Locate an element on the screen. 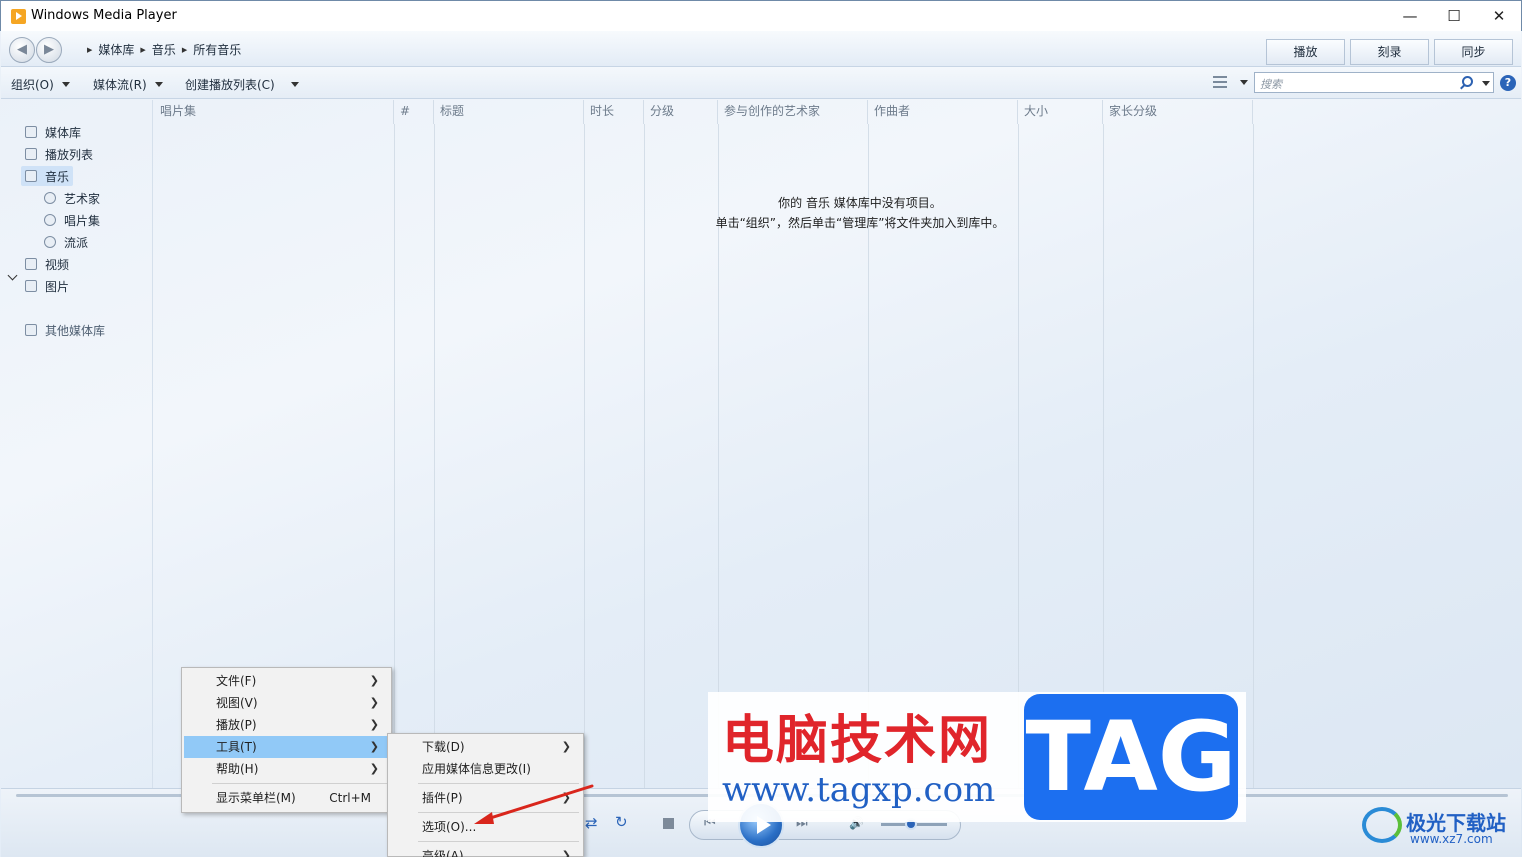  menu-item-help: 帮助(H) ❯ is located at coordinates (286, 769).